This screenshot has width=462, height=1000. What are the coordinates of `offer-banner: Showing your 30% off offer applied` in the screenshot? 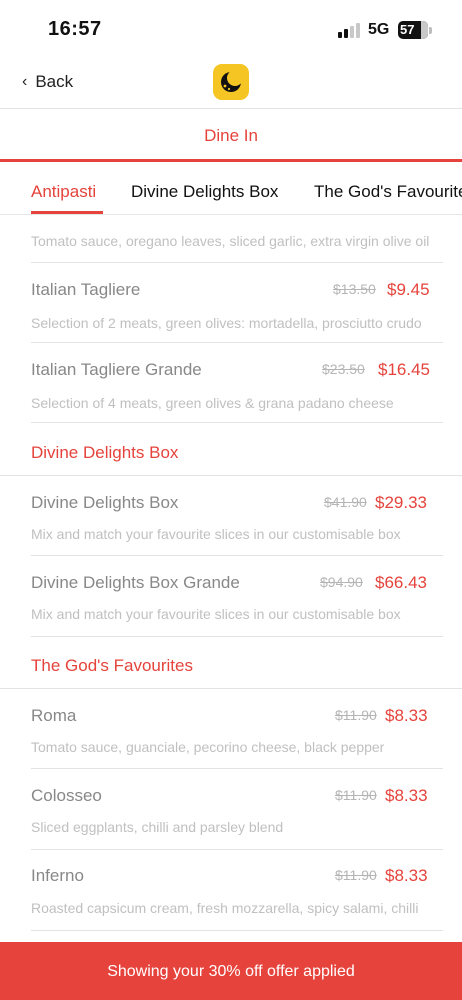 It's located at (231, 971).